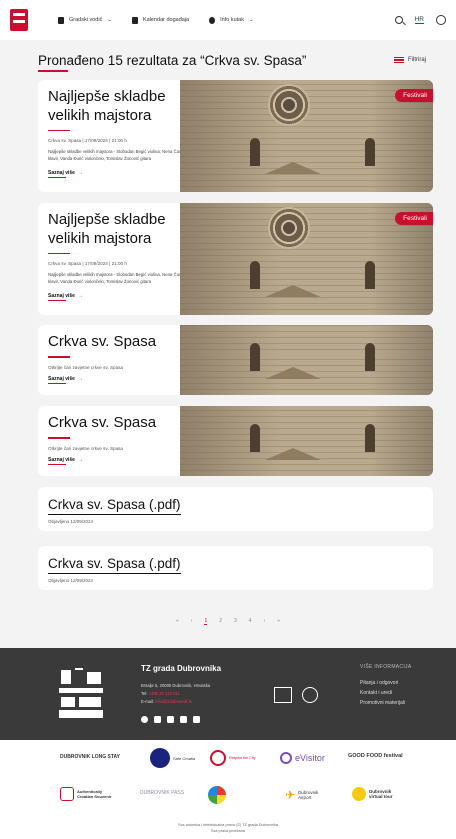  What do you see at coordinates (382, 704) in the screenshot?
I see `footer-link: Promotivni materijali` at bounding box center [382, 704].